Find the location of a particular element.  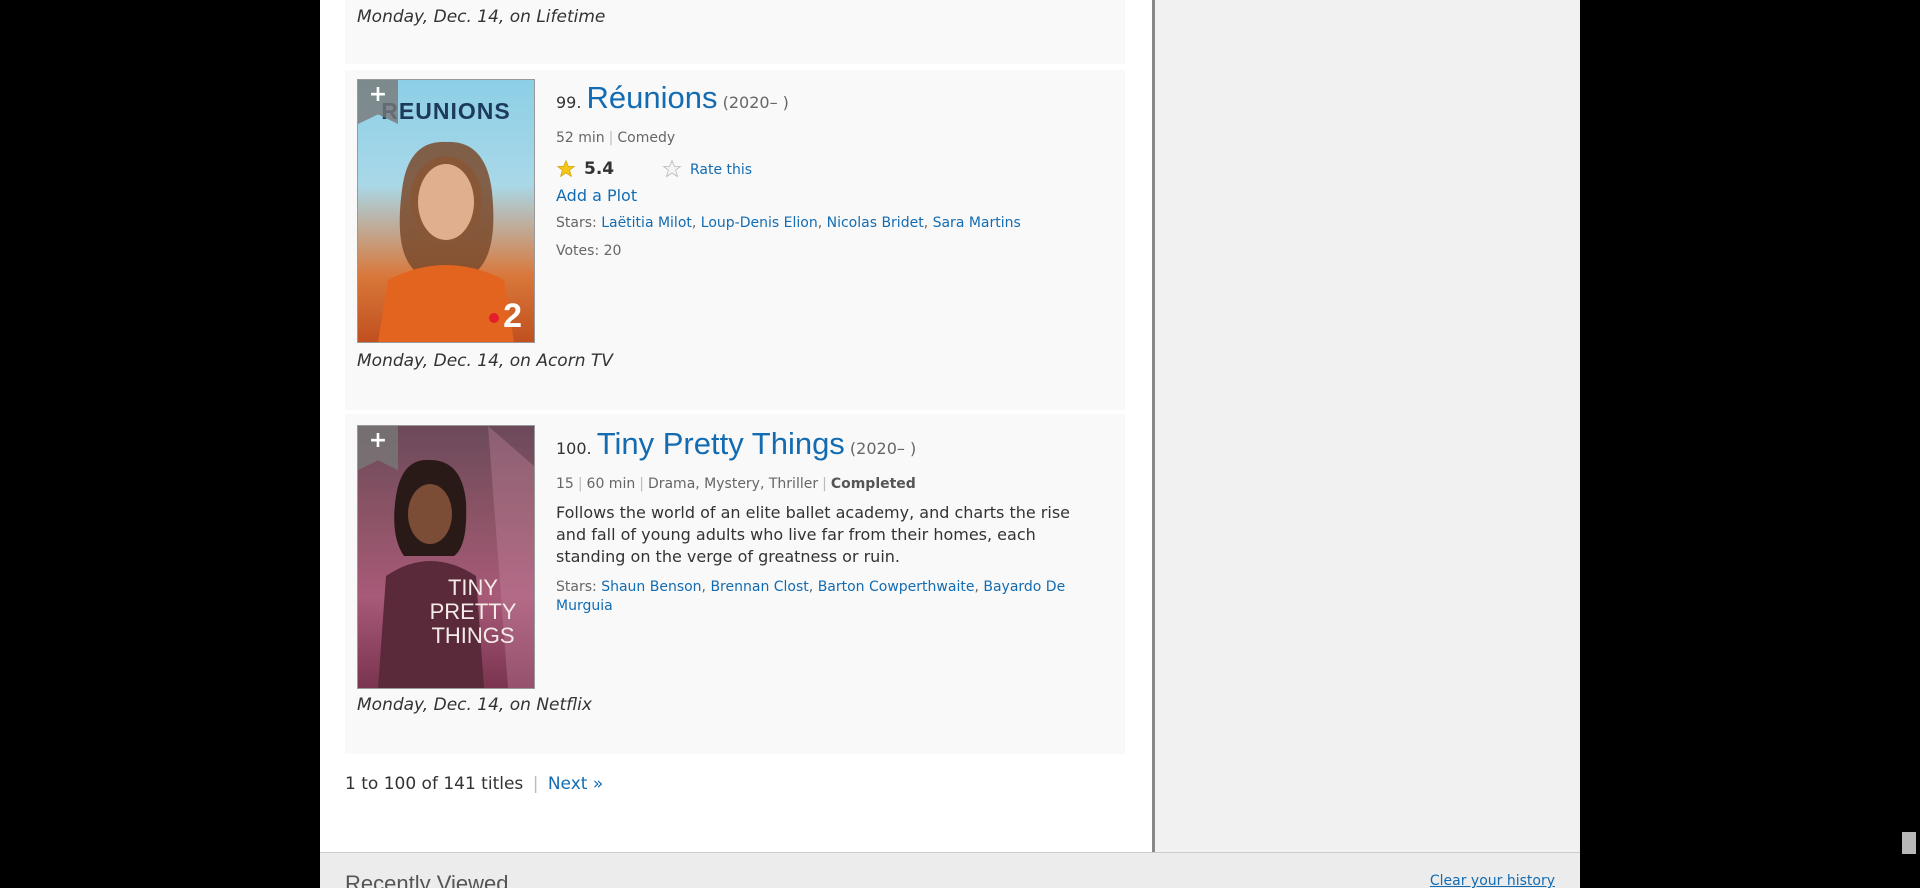

recently-viewed-bar: Recently Viewed Clear your history is located at coordinates (950, 870).